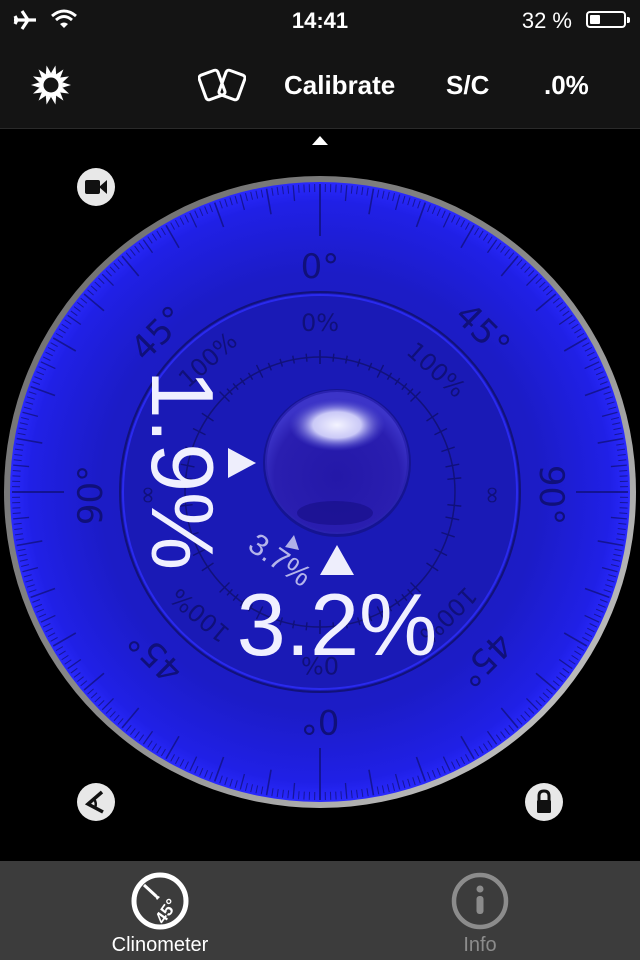  I want to click on clinometer-45-icon: 45°, so click(160, 901).